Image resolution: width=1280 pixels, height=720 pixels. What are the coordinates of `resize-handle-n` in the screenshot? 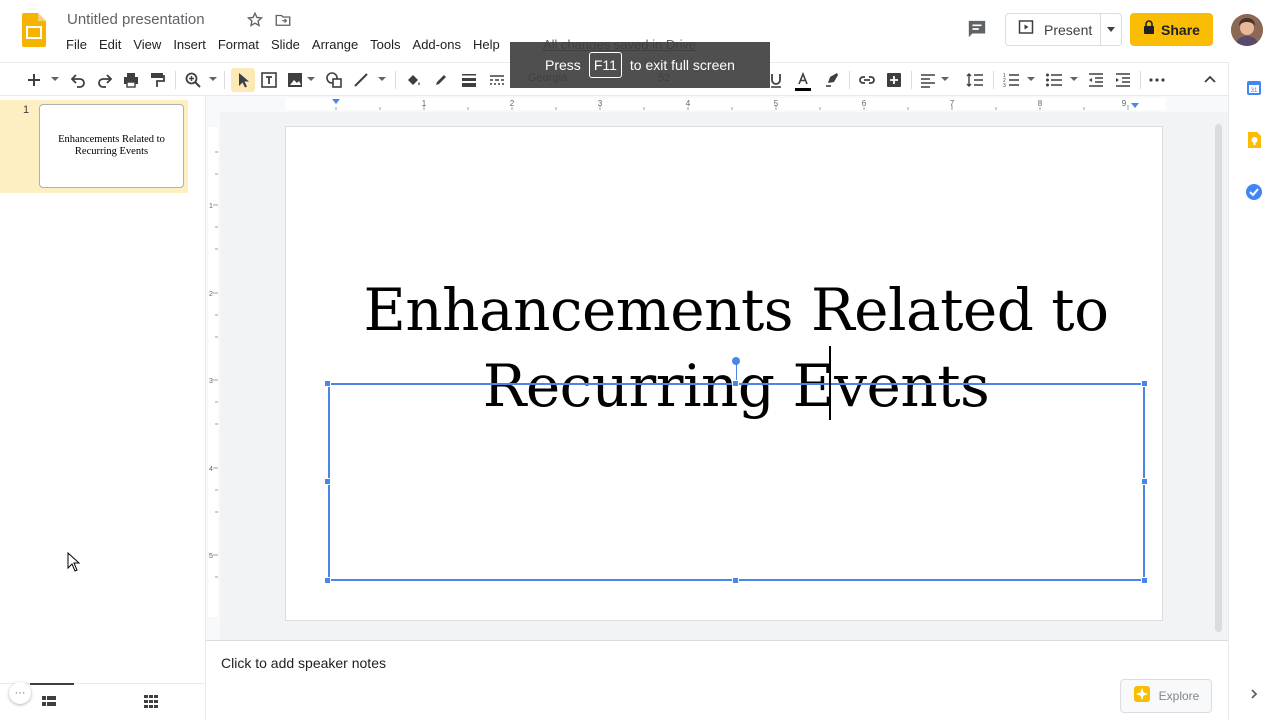 It's located at (735, 383).